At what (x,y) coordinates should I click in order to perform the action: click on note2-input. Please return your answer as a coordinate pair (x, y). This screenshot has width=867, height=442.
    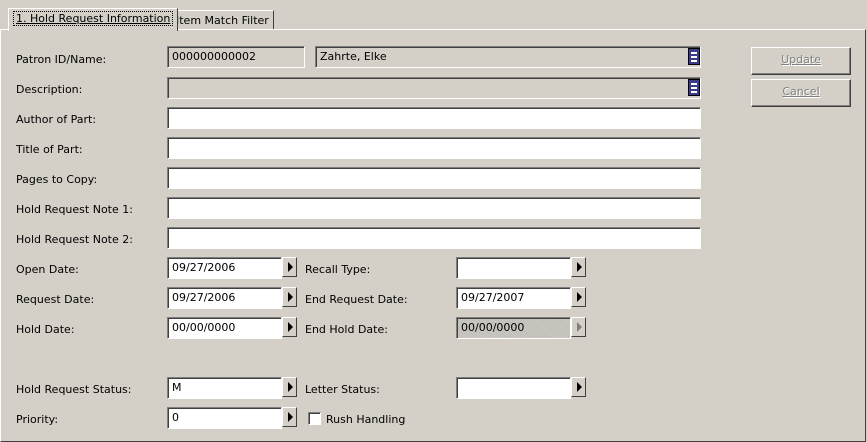
    Looking at the image, I should click on (434, 238).